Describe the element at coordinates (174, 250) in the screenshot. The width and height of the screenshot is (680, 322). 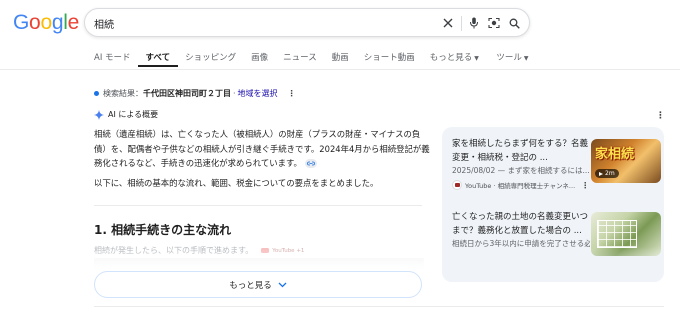
I see `faded-paragraph-text: 相続が発生したら、以下の手順で進めます。` at that location.